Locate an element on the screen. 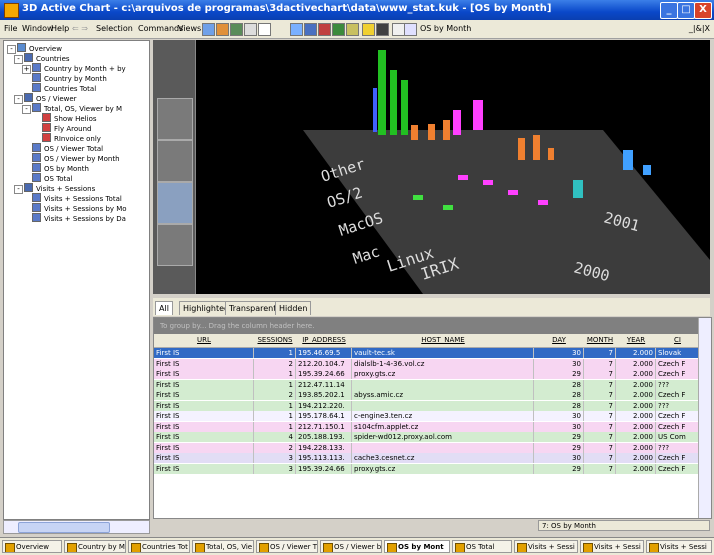 This screenshot has height=555, width=714. tab-transparent: Transparent is located at coordinates (253, 308).